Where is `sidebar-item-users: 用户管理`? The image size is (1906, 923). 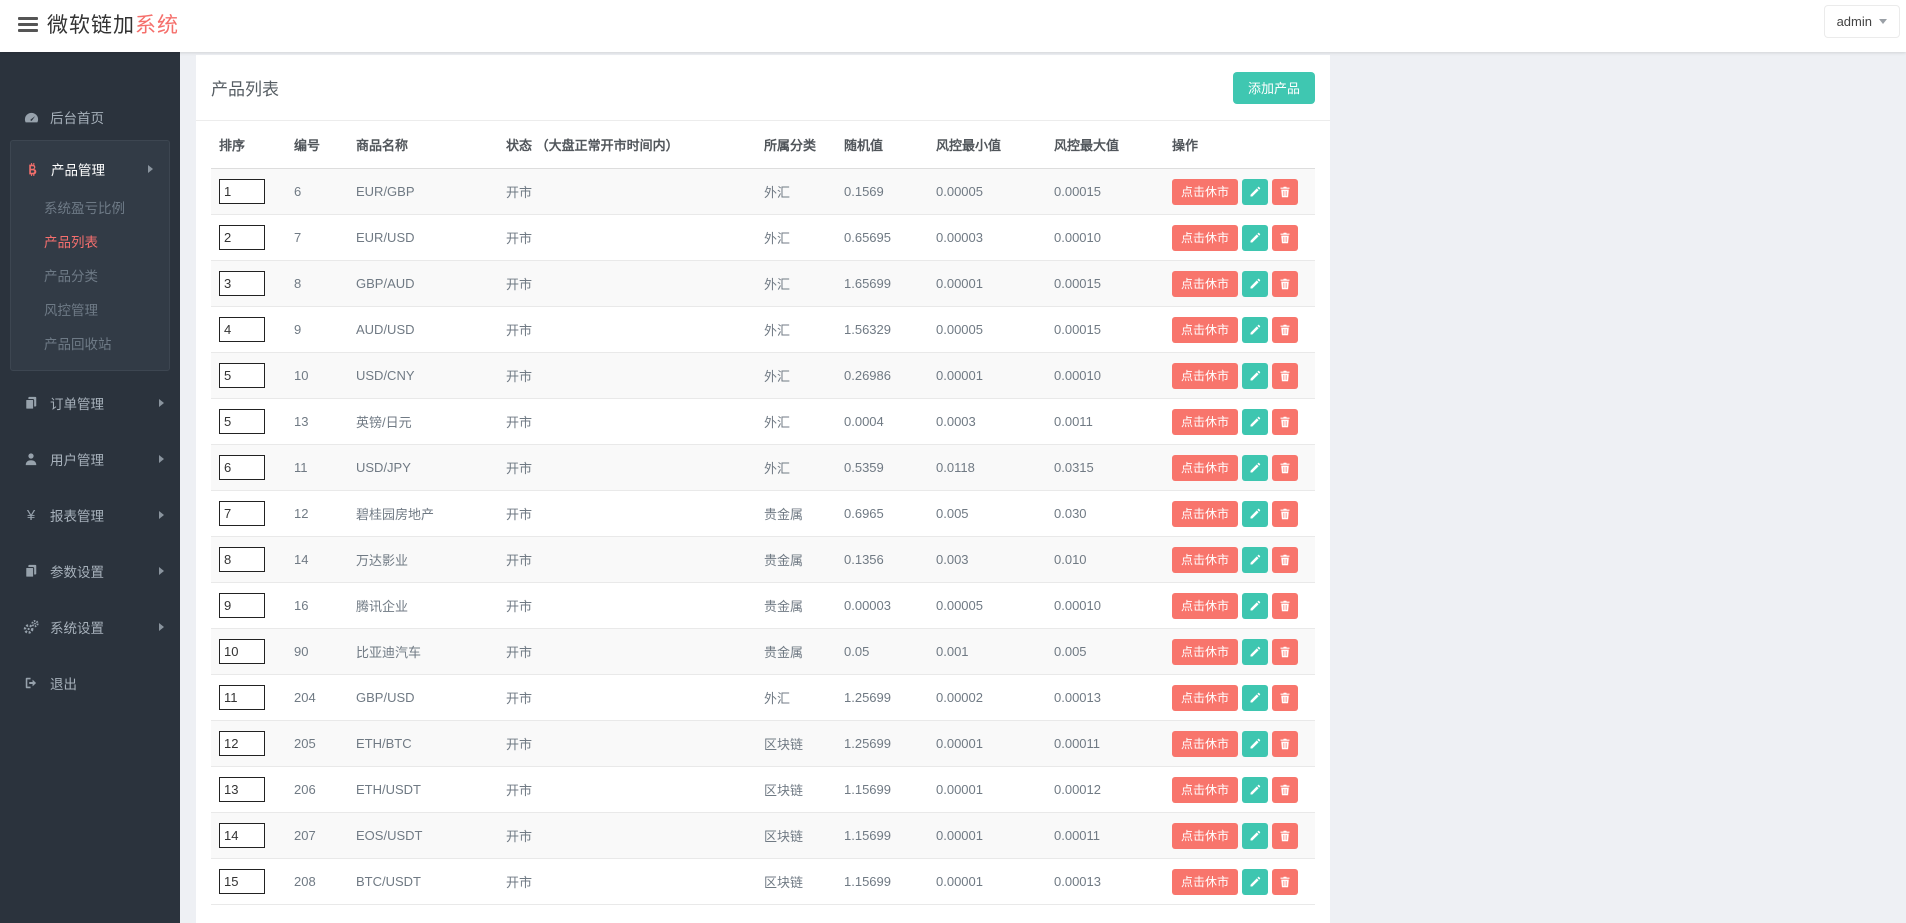
sidebar-item-users: 用户管理 is located at coordinates (90, 459).